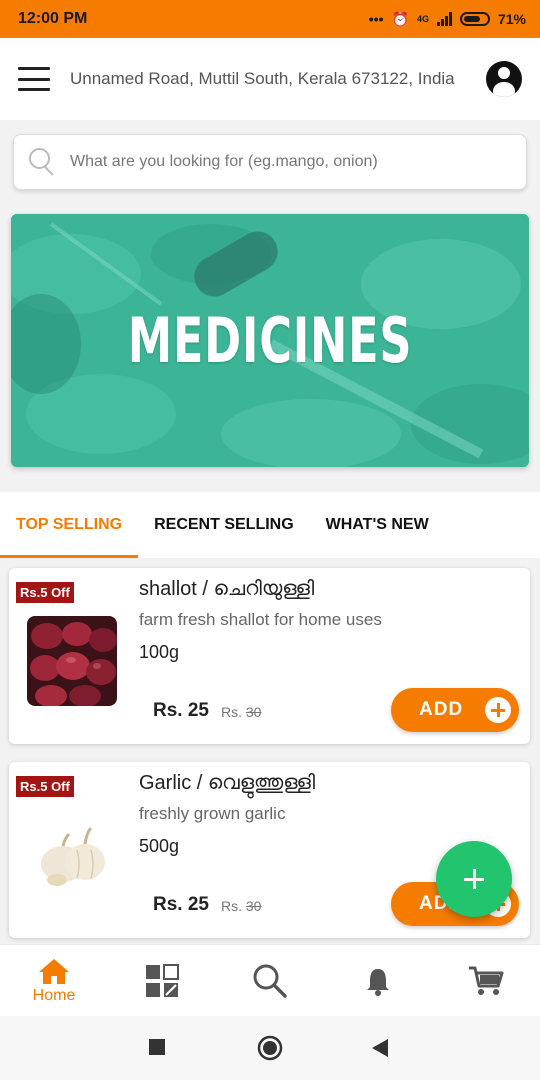 Image resolution: width=540 pixels, height=1080 pixels. Describe the element at coordinates (444, 19) in the screenshot. I see `signal-icon` at that location.